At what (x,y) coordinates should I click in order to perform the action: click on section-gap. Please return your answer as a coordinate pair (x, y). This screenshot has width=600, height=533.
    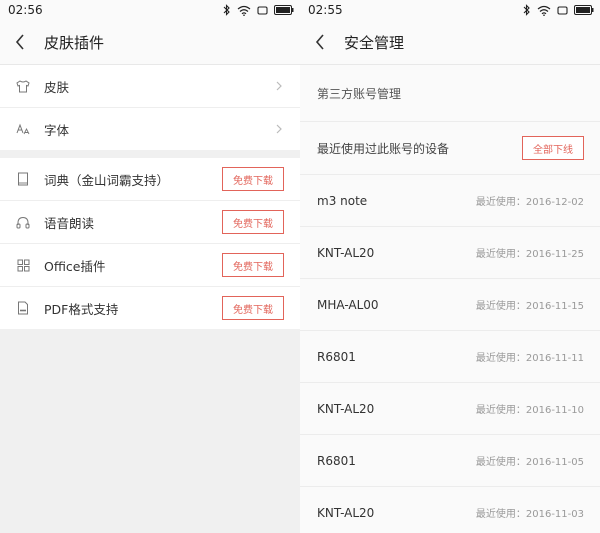
    Looking at the image, I should click on (150, 154).